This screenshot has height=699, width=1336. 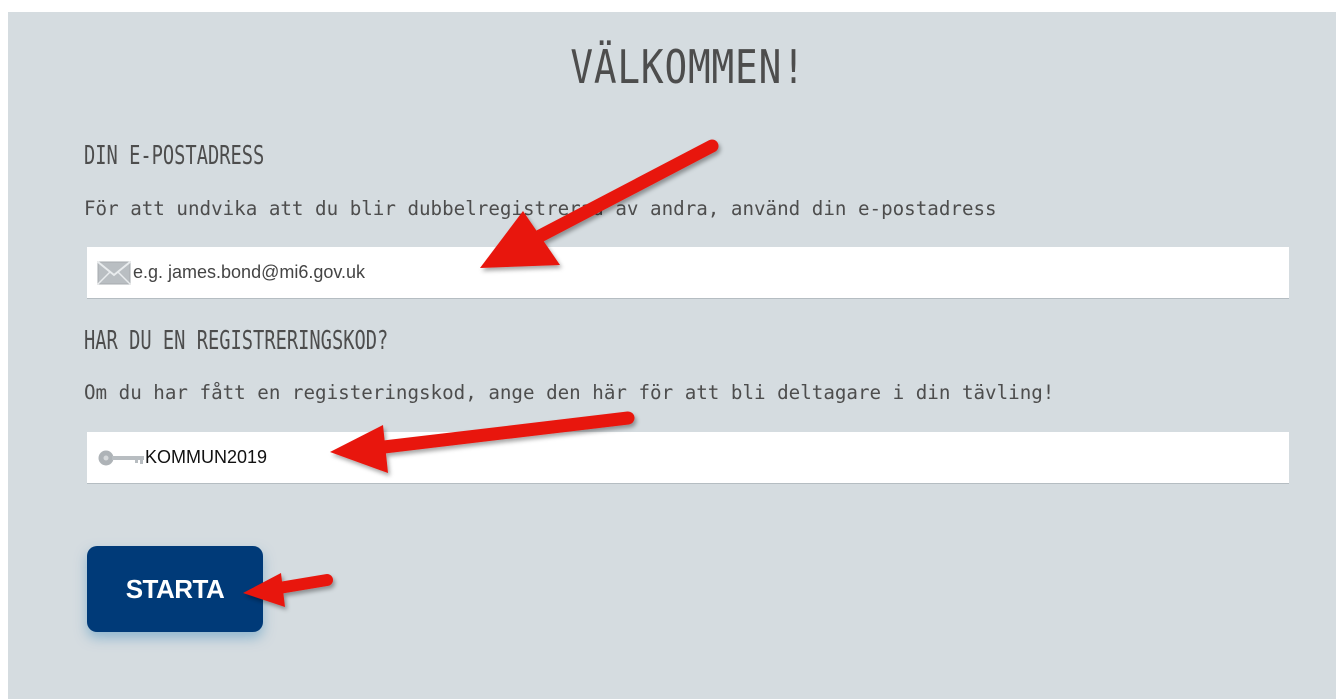 What do you see at coordinates (249, 272) in the screenshot?
I see `email-placeholder: e.g. james.bond@mi6.gov.uk` at bounding box center [249, 272].